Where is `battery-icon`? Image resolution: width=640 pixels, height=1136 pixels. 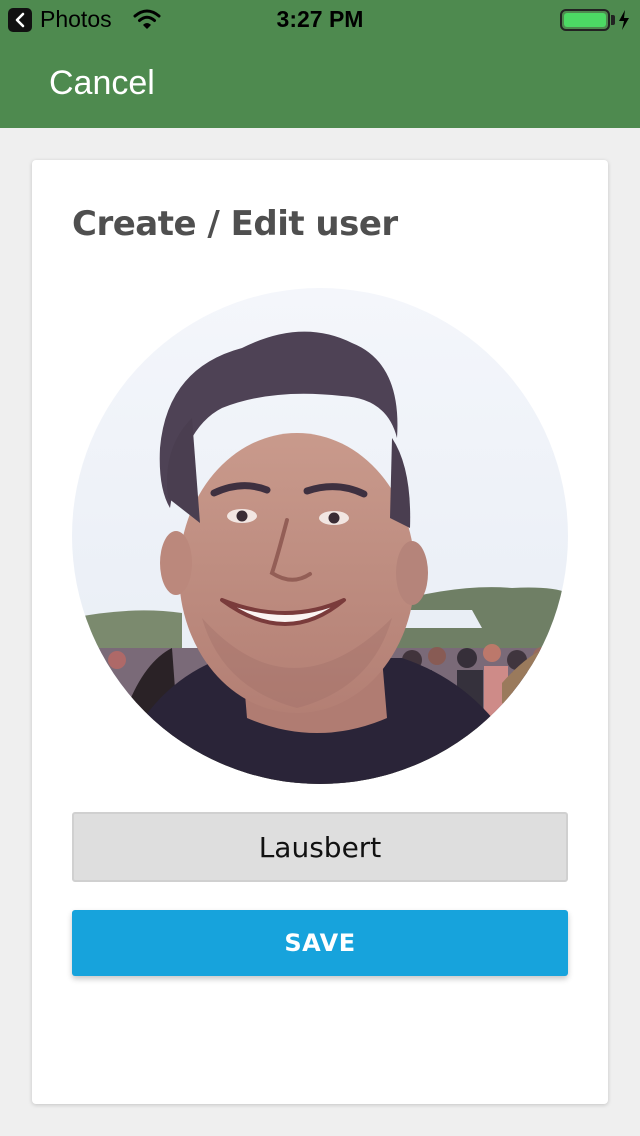
battery-icon is located at coordinates (585, 20).